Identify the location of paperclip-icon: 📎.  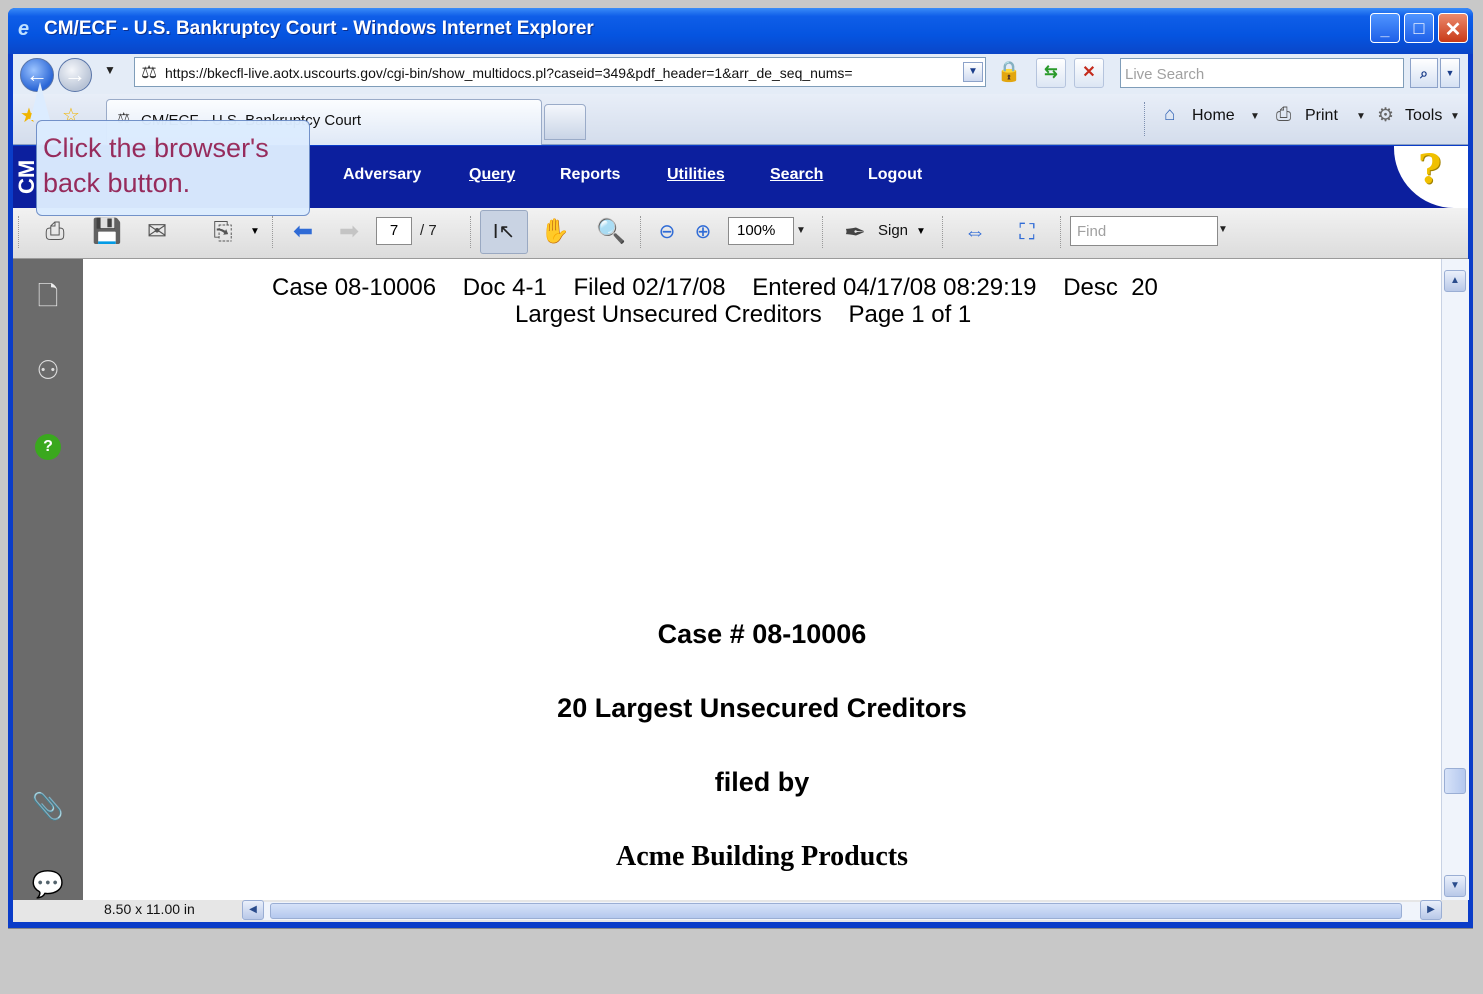
(48, 806).